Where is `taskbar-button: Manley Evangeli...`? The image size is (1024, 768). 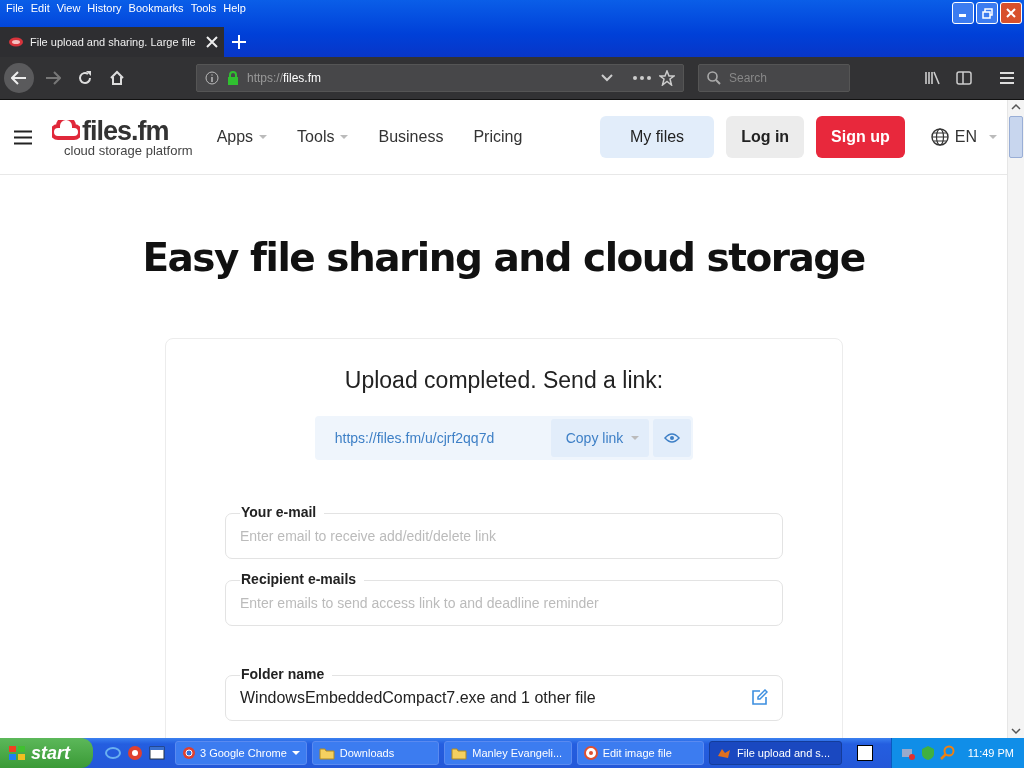 taskbar-button: Manley Evangeli... is located at coordinates (508, 753).